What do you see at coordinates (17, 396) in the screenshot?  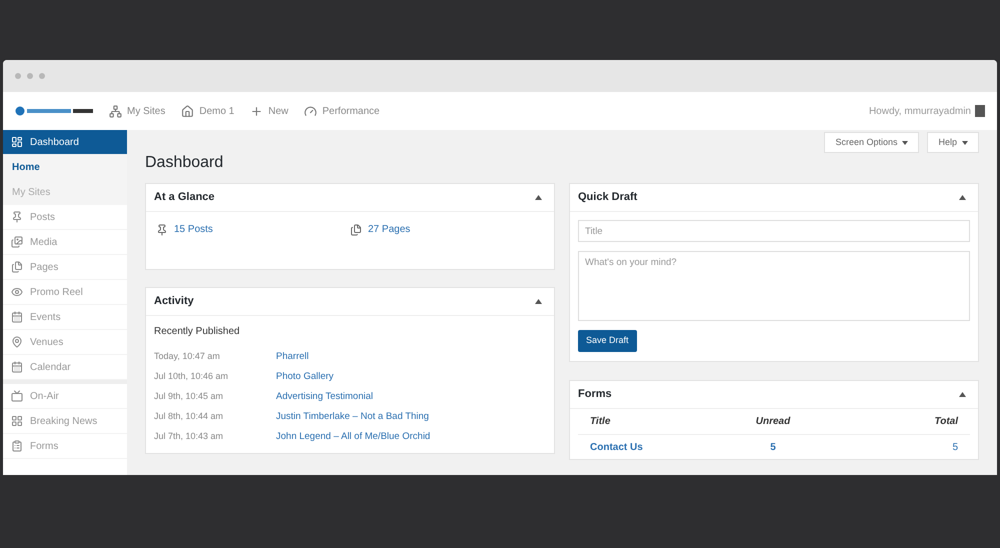 I see `tv-icon` at bounding box center [17, 396].